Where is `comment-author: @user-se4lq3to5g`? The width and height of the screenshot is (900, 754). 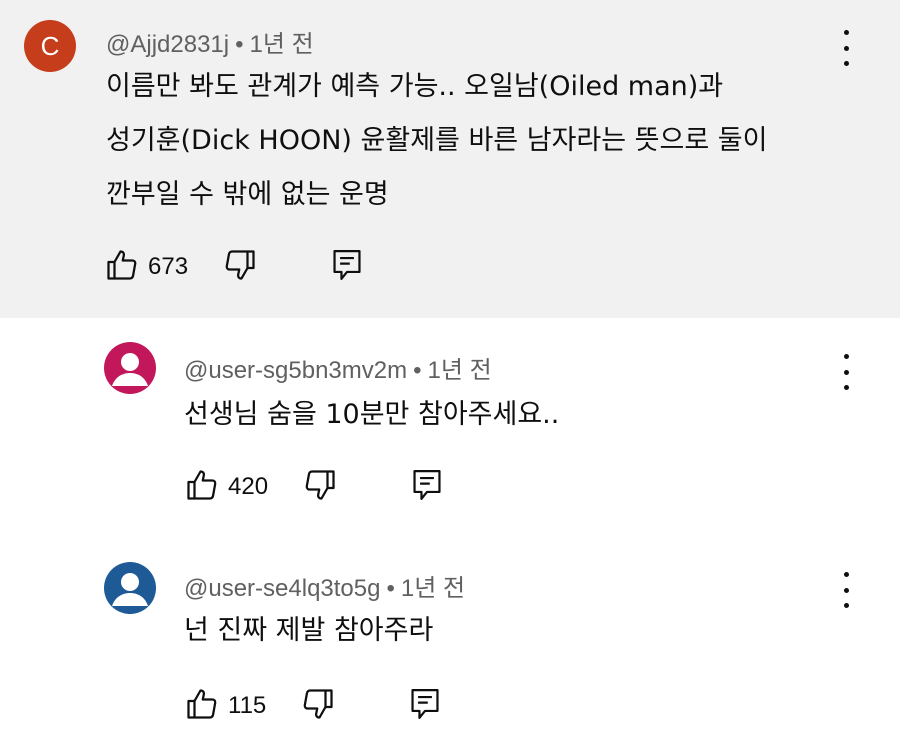 comment-author: @user-se4lq3to5g is located at coordinates (282, 588).